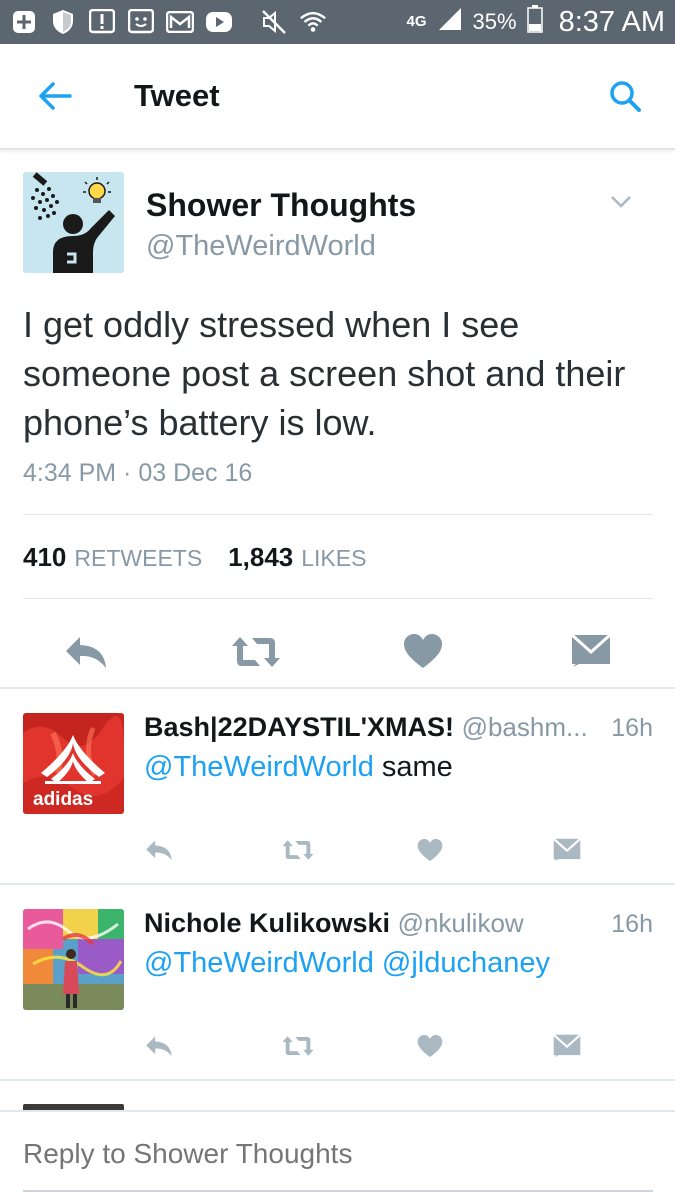 The width and height of the screenshot is (675, 1200). I want to click on reply-input, so click(323, 1154).